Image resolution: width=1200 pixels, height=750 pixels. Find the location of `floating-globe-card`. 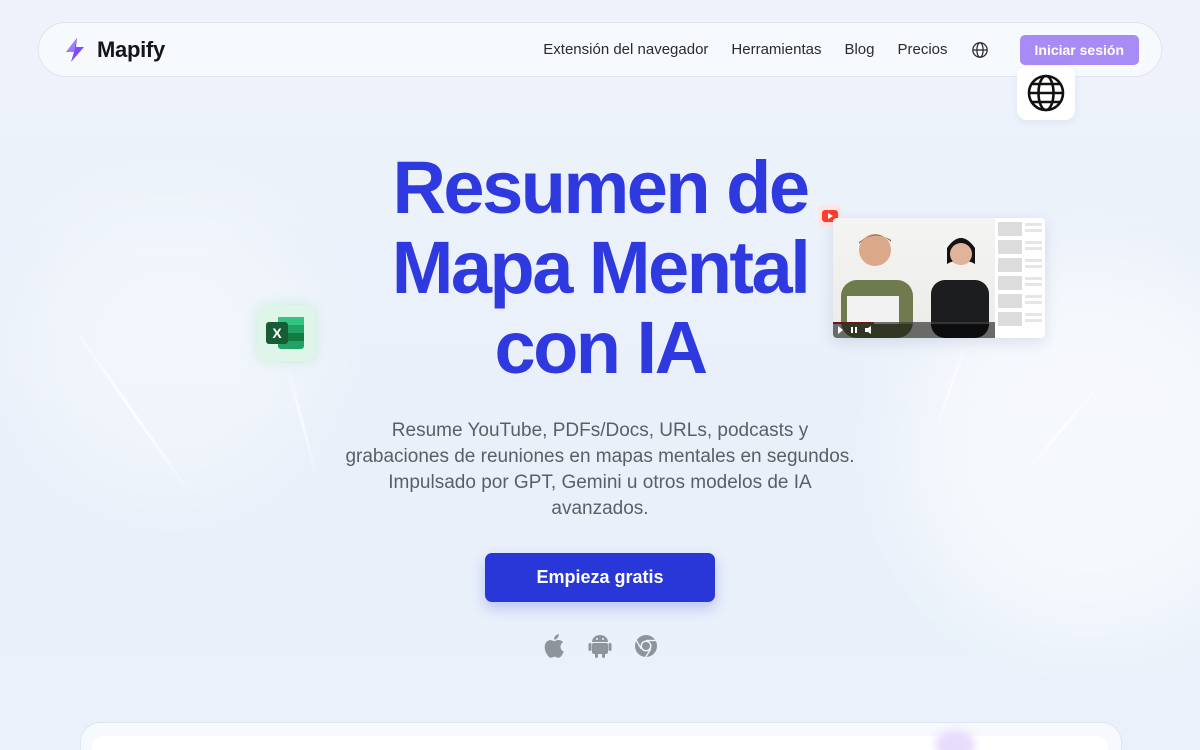

floating-globe-card is located at coordinates (1046, 93).